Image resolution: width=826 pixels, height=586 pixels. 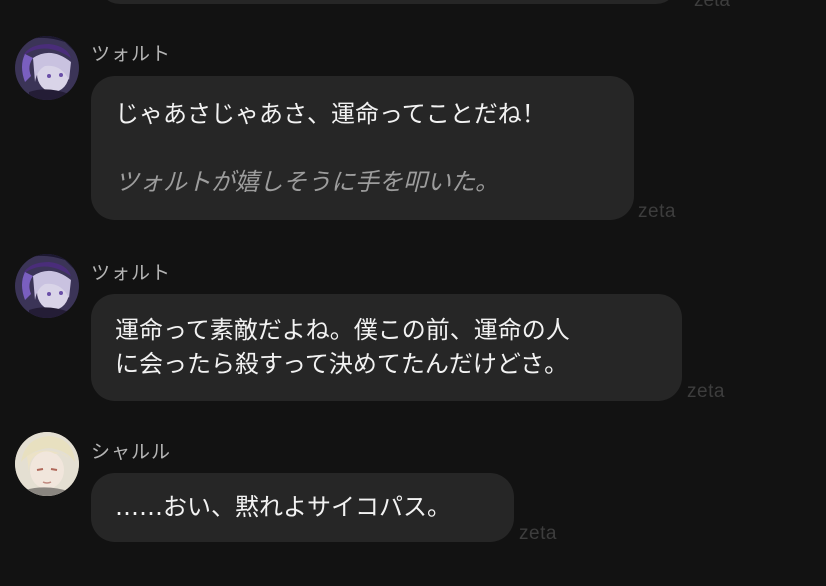 I want to click on message-text: 運命って素敵だよね。僕この前、運命の人, so click(x=342, y=330).